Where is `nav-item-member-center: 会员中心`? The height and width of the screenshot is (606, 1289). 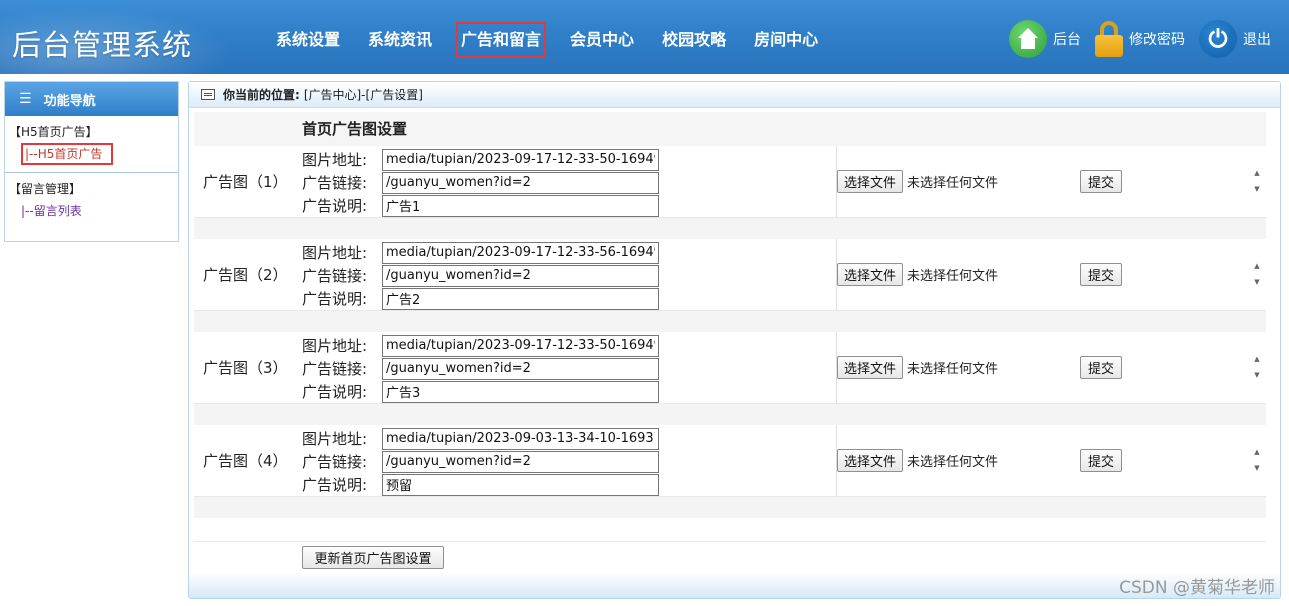 nav-item-member-center: 会员中心 is located at coordinates (602, 40).